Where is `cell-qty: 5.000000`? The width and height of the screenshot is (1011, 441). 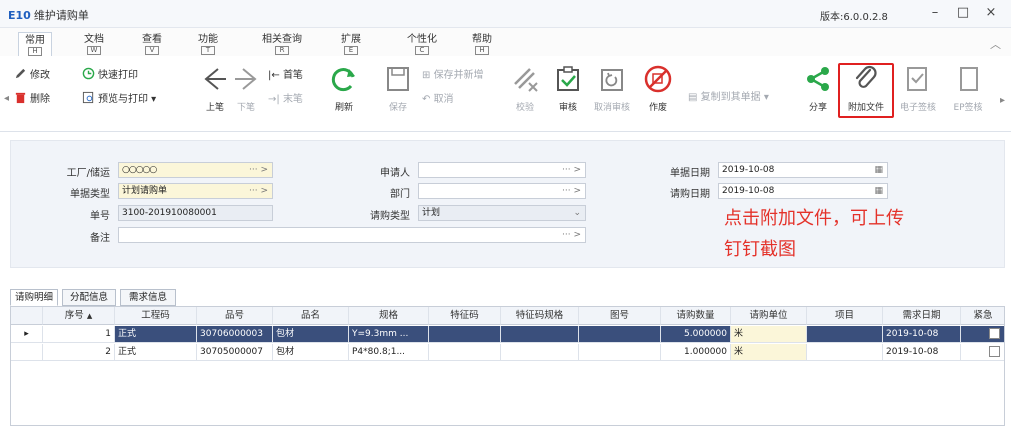
cell-qty: 5.000000 is located at coordinates (696, 334).